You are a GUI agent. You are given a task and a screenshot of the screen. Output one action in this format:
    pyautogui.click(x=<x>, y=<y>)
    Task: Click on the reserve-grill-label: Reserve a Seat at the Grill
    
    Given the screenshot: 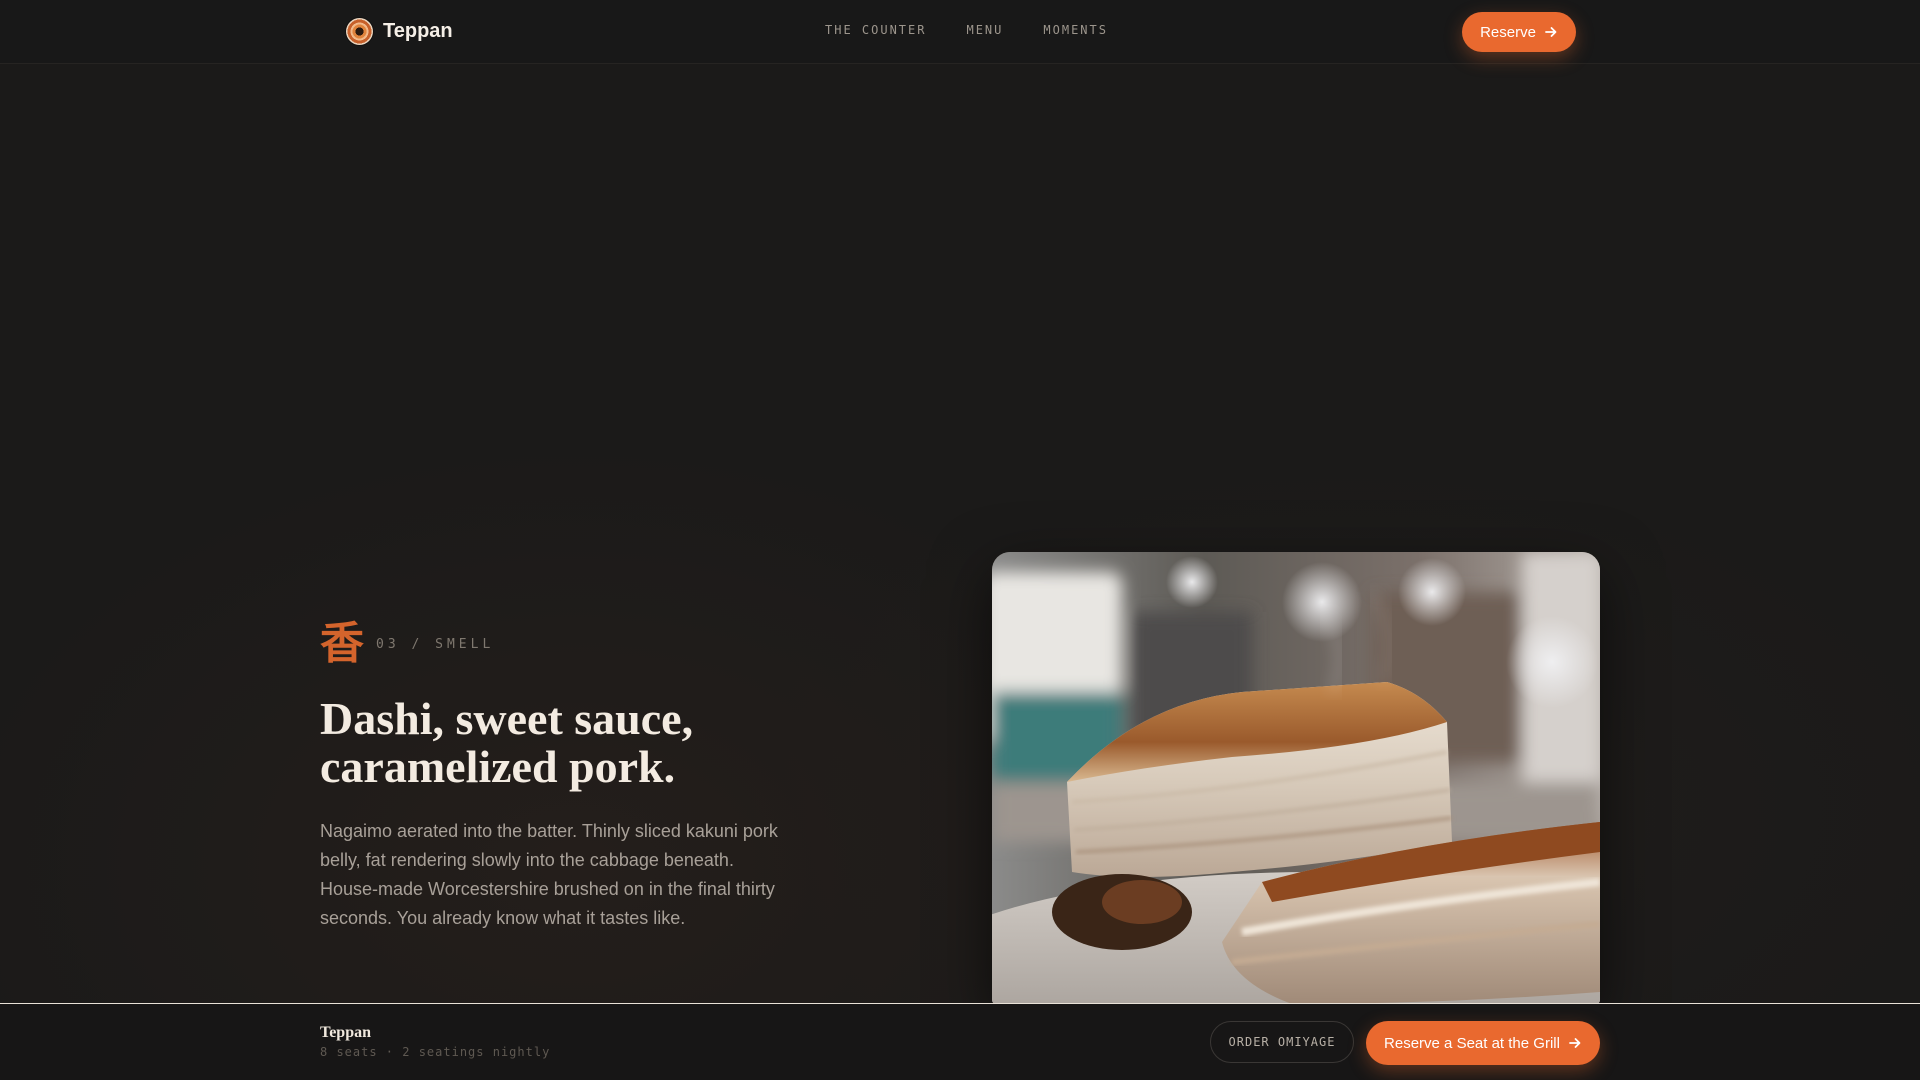 What is the action you would take?
    pyautogui.click(x=1472, y=1043)
    